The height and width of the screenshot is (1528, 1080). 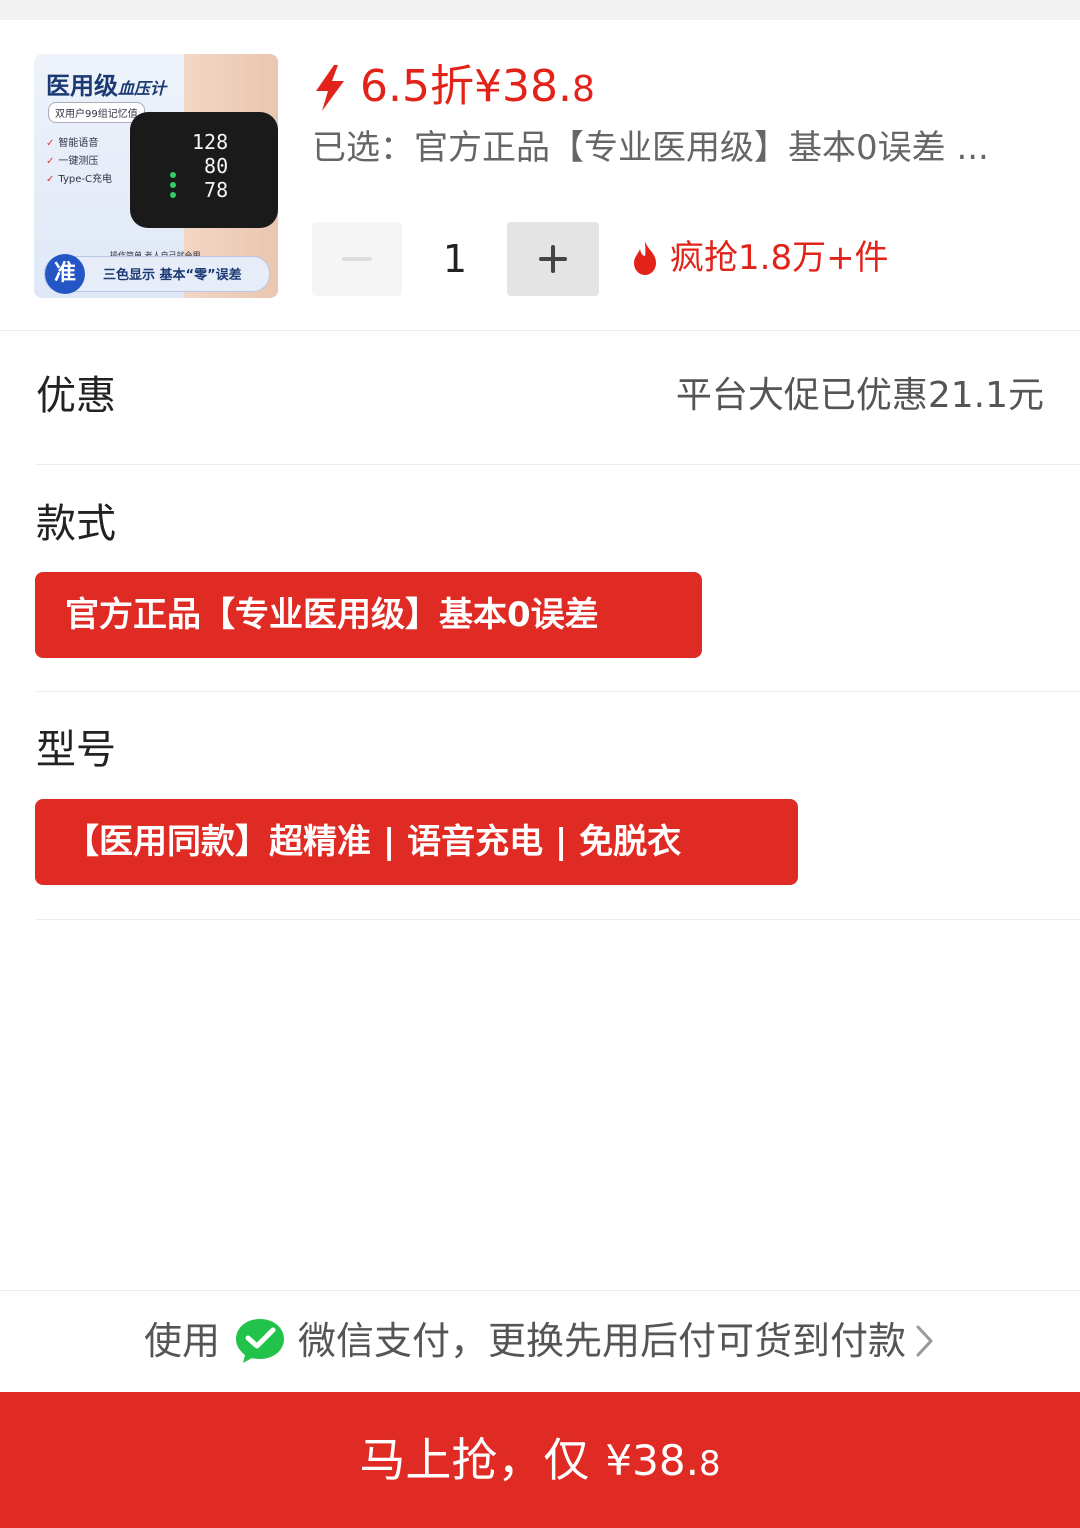 What do you see at coordinates (859, 395) in the screenshot?
I see `discount-value: 平台大促已优惠21.1元` at bounding box center [859, 395].